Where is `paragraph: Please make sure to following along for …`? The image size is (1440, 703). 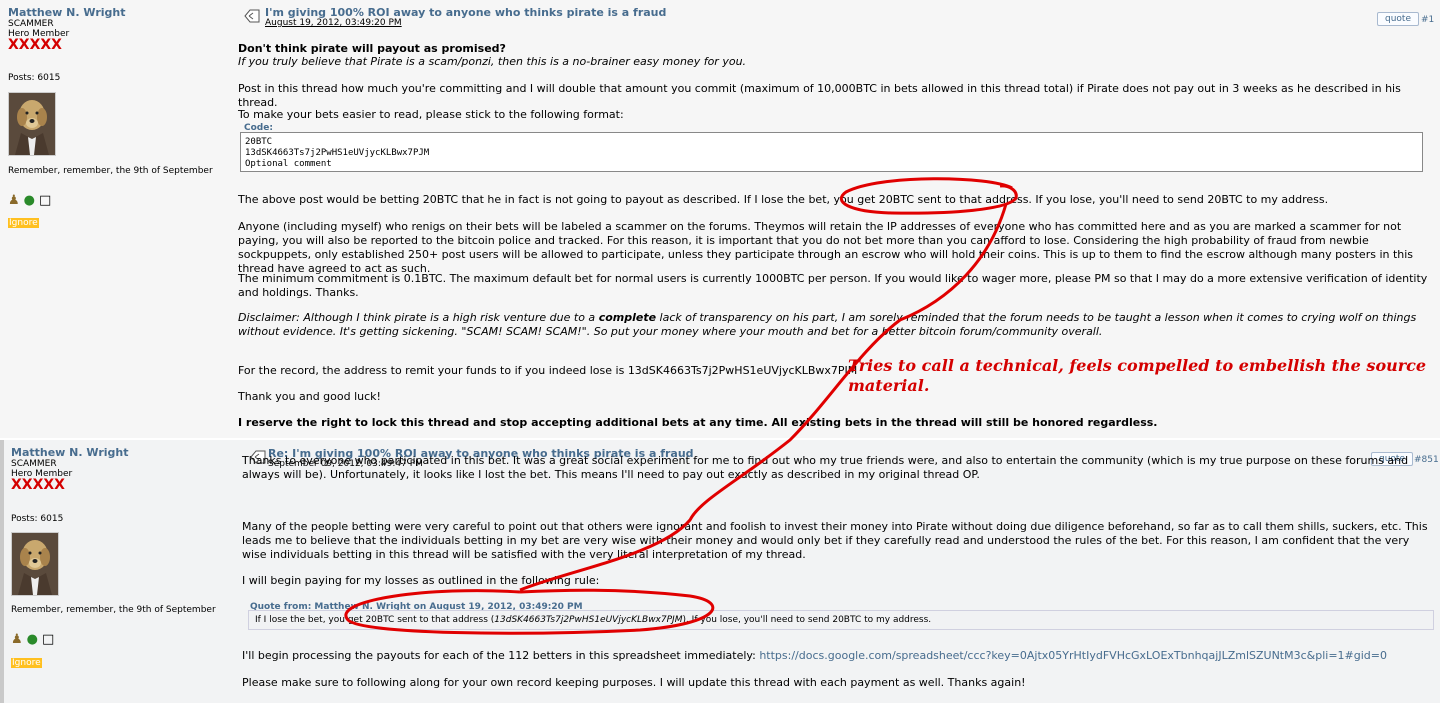
paragraph: Please make sure to following along for … is located at coordinates (634, 682).